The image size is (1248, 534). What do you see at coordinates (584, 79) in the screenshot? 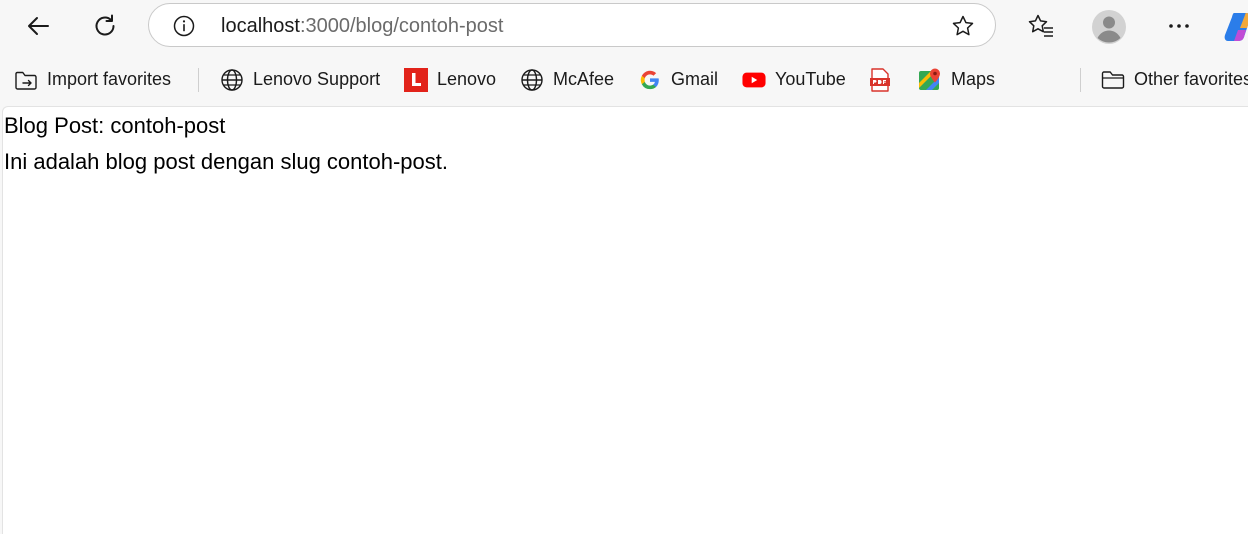
I see `favorite-label: McAfee` at bounding box center [584, 79].